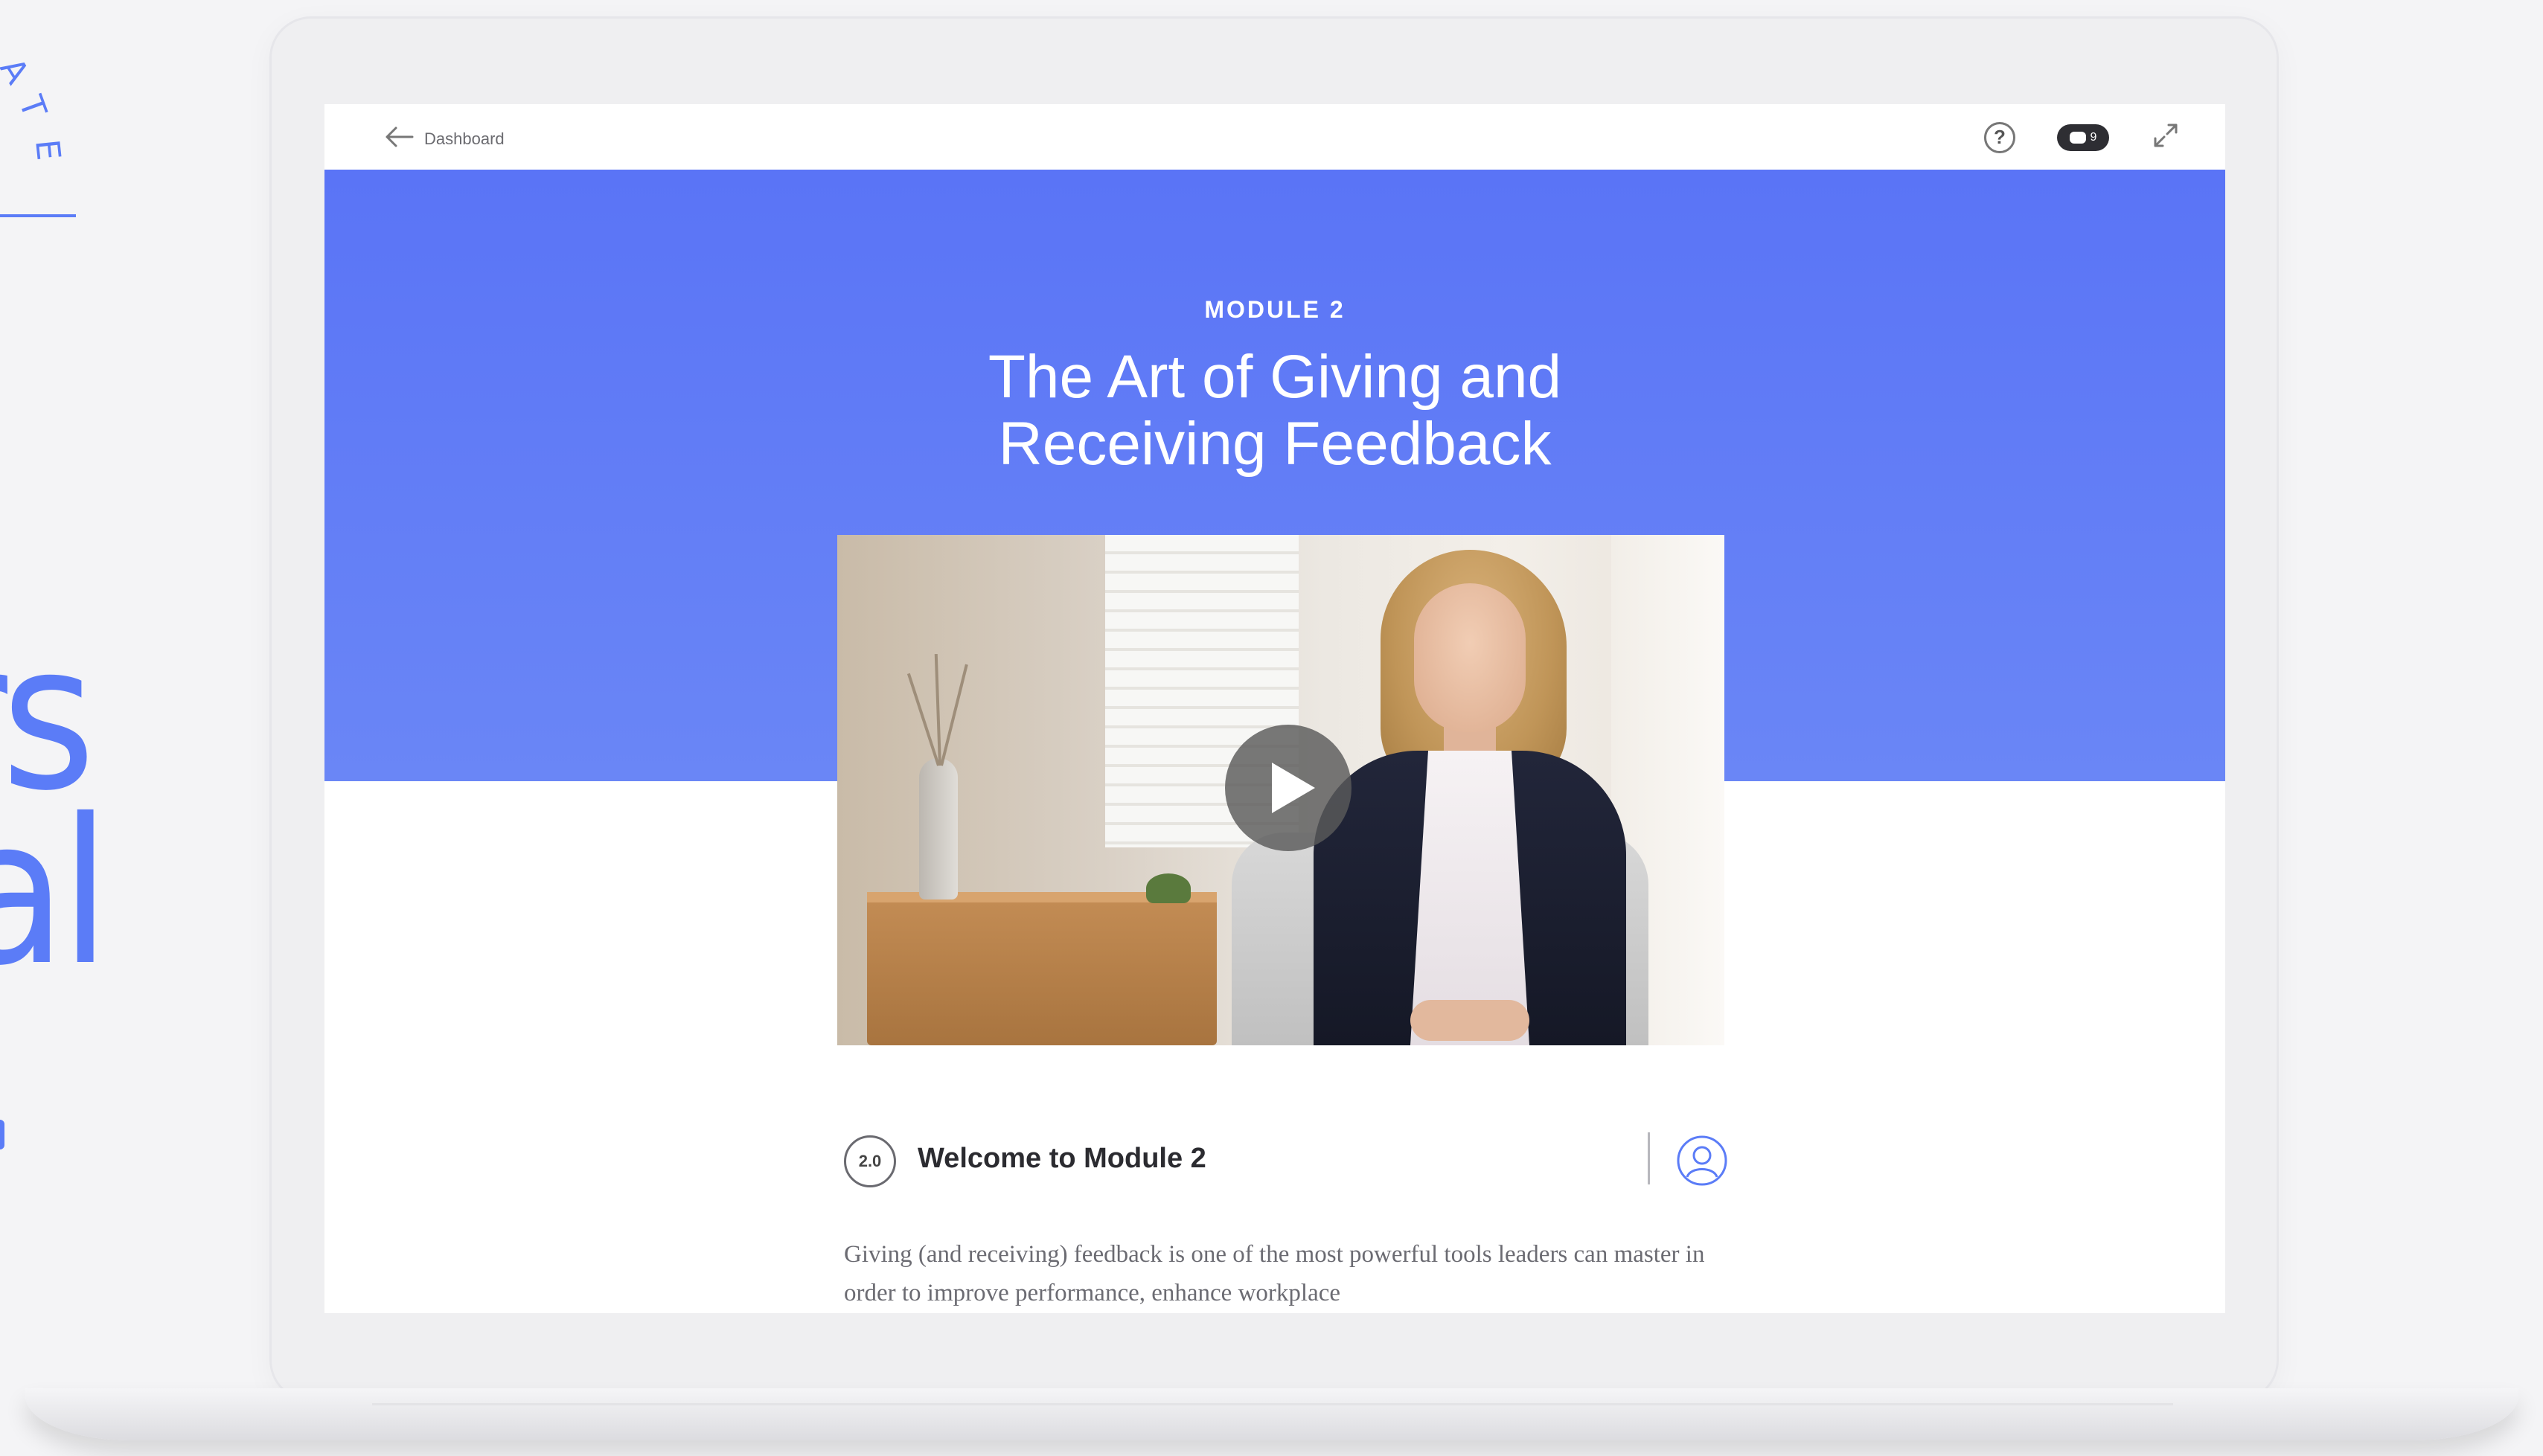 This screenshot has height=1456, width=2543. I want to click on arc-letter: T, so click(32, 107).